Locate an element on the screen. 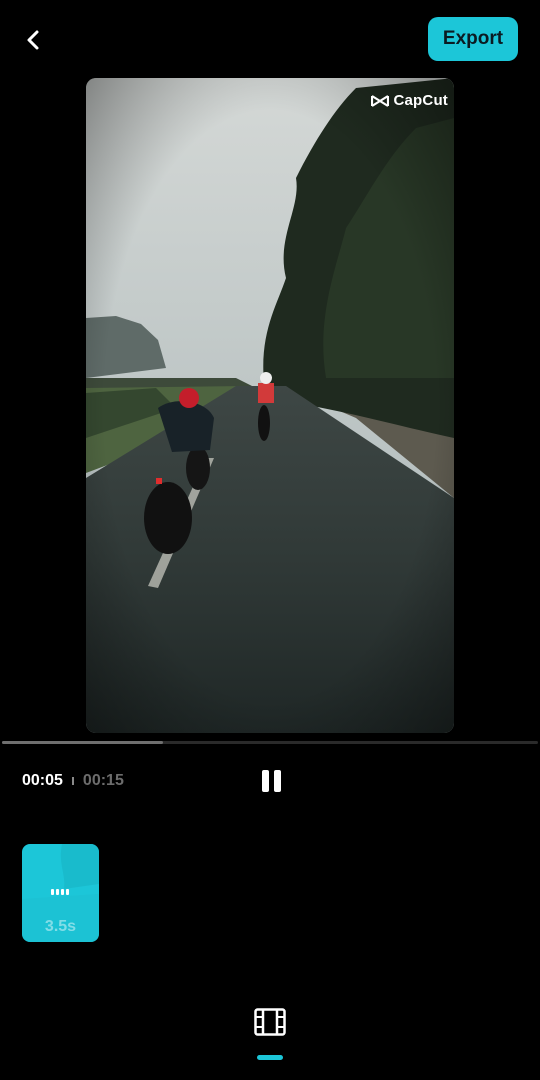  back-button is located at coordinates (34, 40).